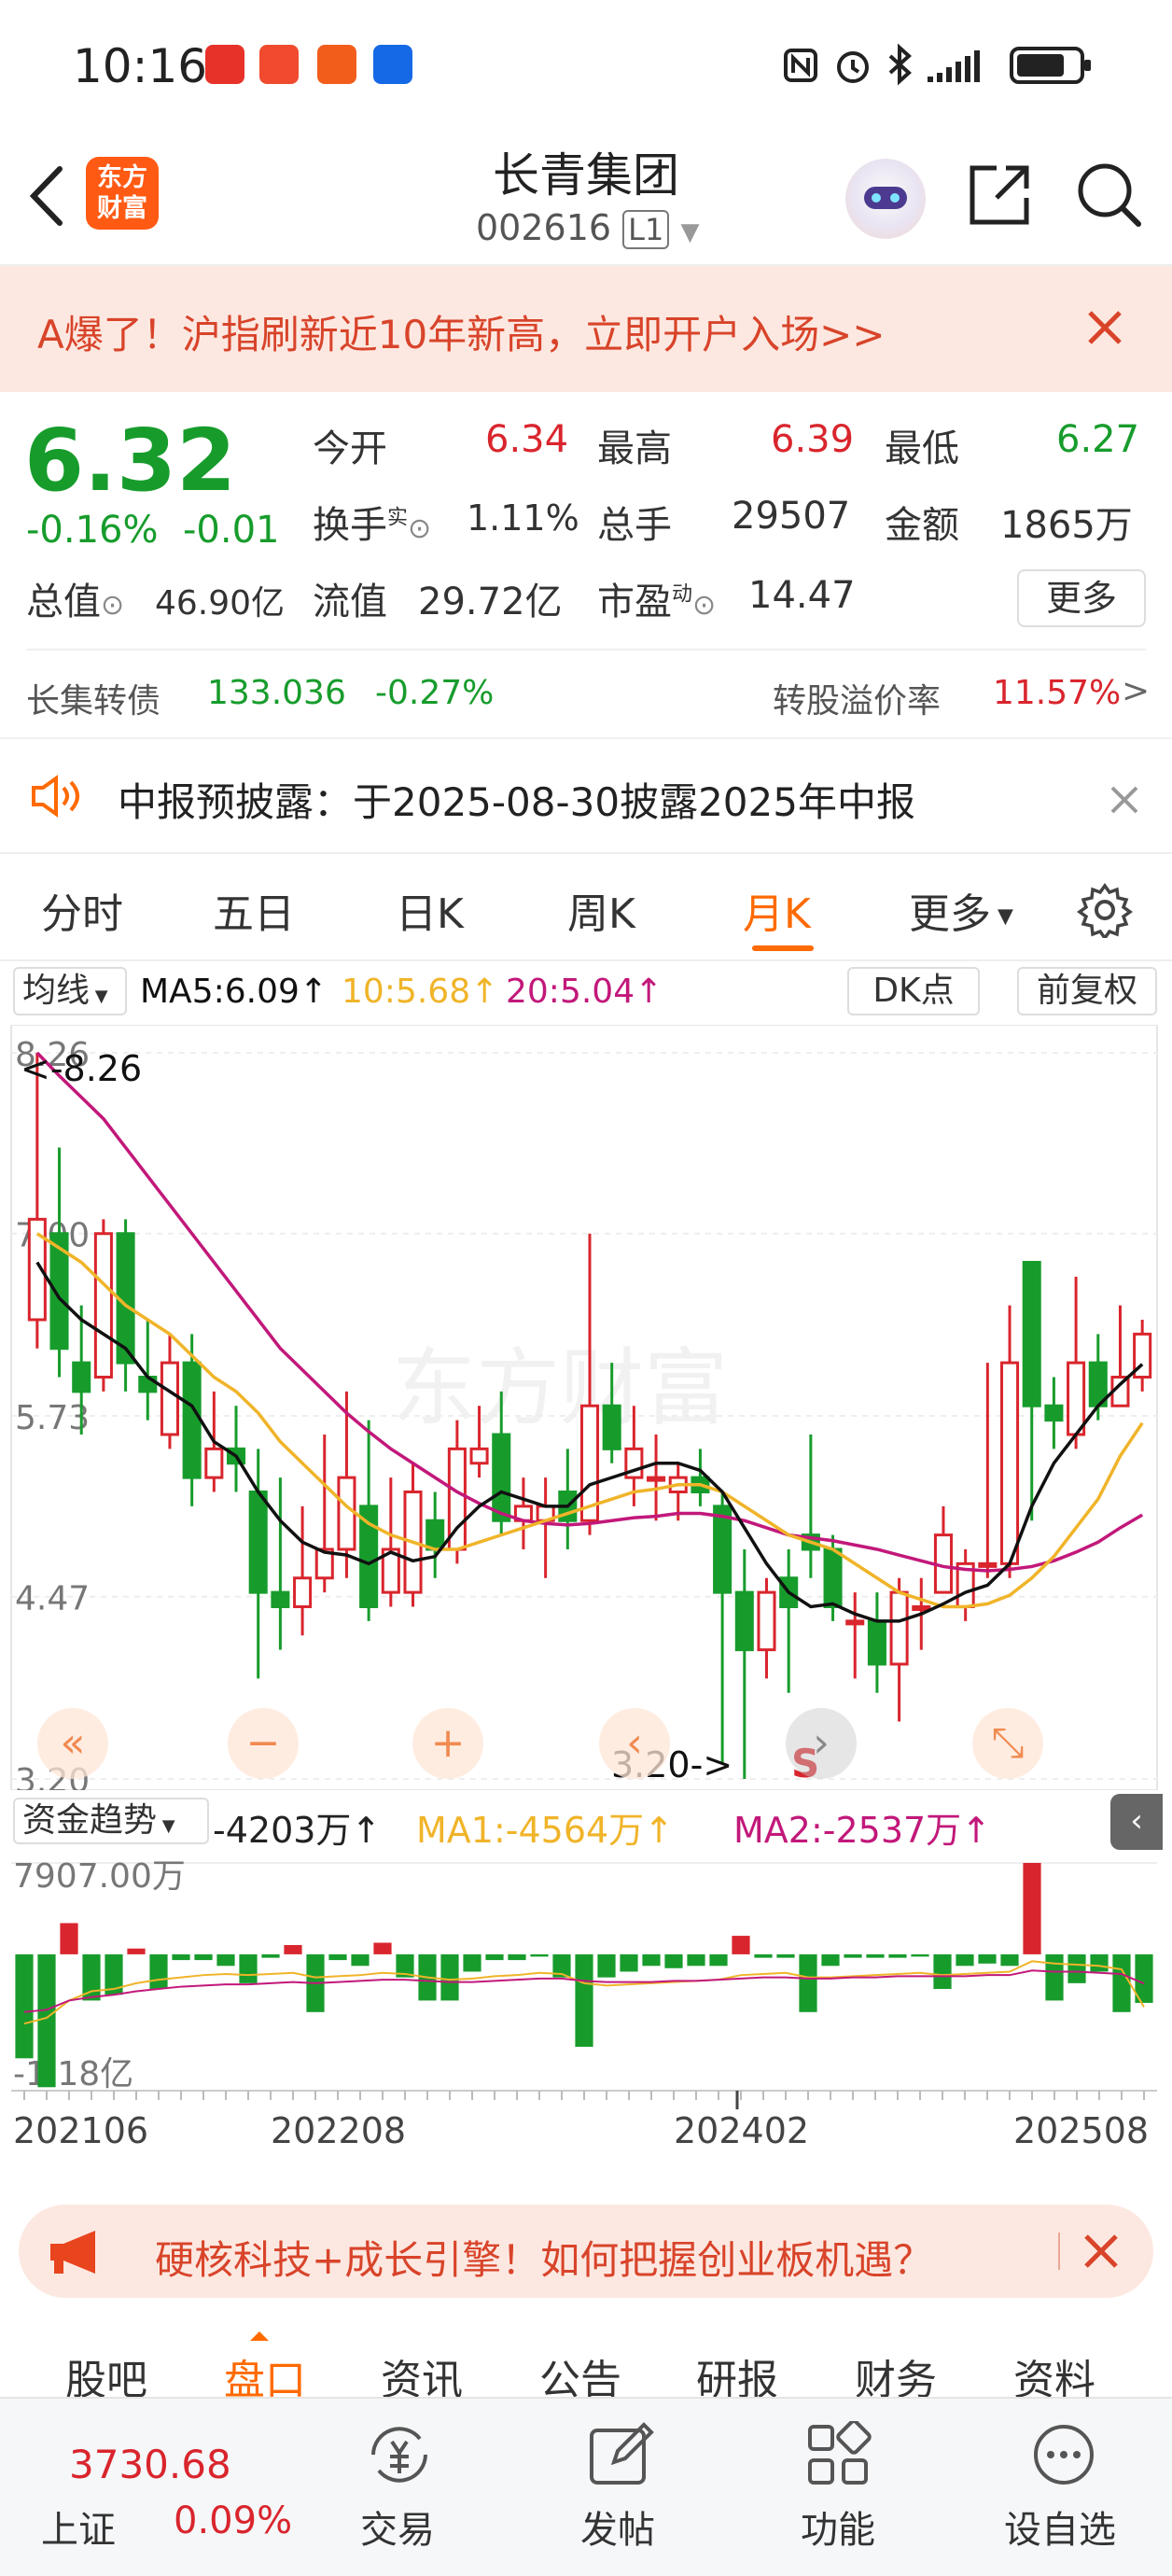 The height and width of the screenshot is (2576, 1172). I want to click on volume-label: 总手, so click(634, 525).